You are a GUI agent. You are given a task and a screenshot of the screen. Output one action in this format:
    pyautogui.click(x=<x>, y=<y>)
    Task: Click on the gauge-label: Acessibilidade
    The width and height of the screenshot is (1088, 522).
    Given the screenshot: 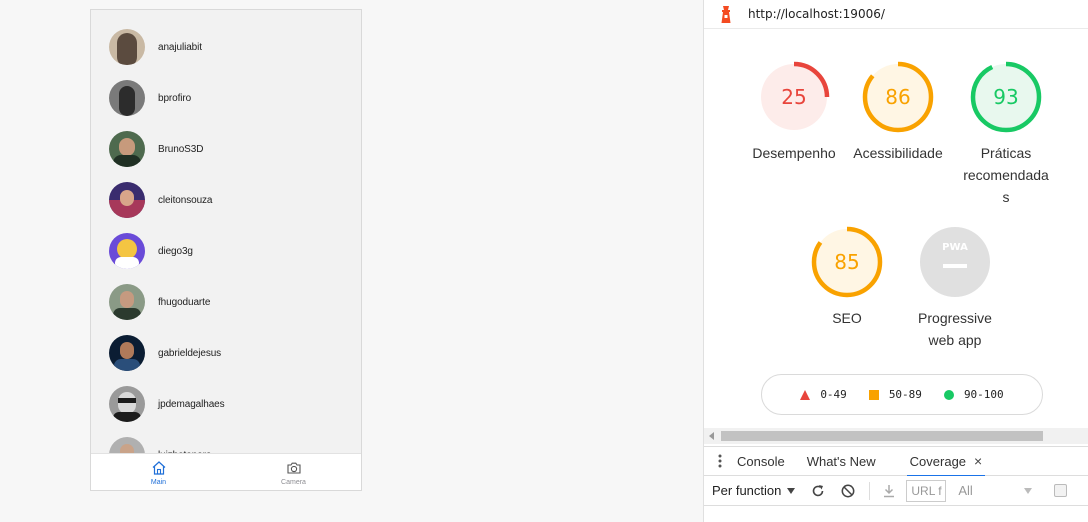 What is the action you would take?
    pyautogui.click(x=898, y=153)
    